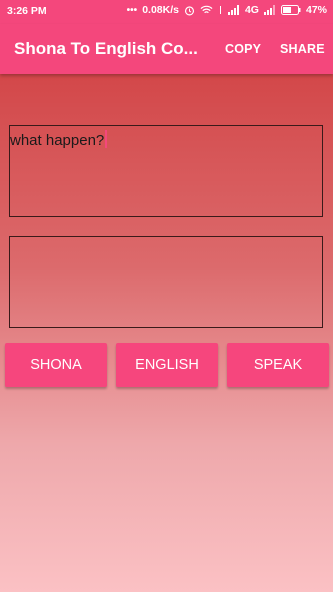 The image size is (333, 592). What do you see at coordinates (27, 11) in the screenshot?
I see `status-time: 3:26 PM` at bounding box center [27, 11].